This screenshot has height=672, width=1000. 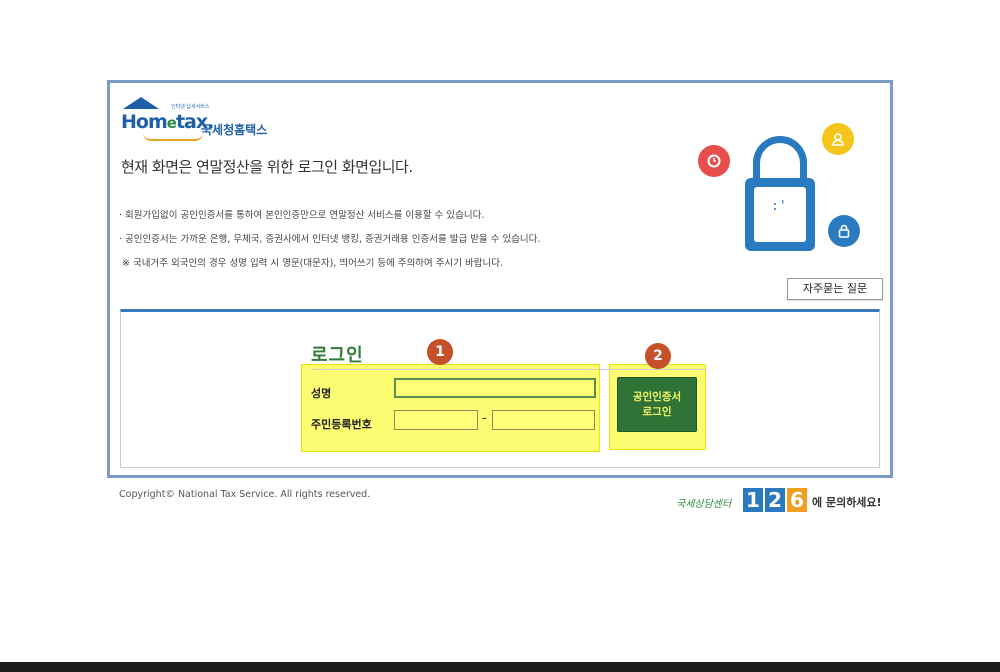 What do you see at coordinates (657, 397) in the screenshot?
I see `cert-login-label-1: 공인인증서` at bounding box center [657, 397].